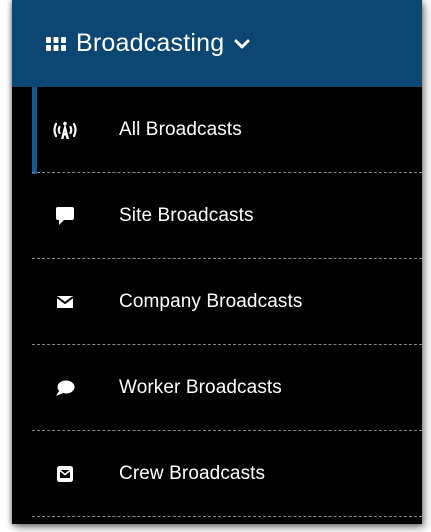 Image resolution: width=431 pixels, height=532 pixels. What do you see at coordinates (227, 516) in the screenshot?
I see `divider` at bounding box center [227, 516].